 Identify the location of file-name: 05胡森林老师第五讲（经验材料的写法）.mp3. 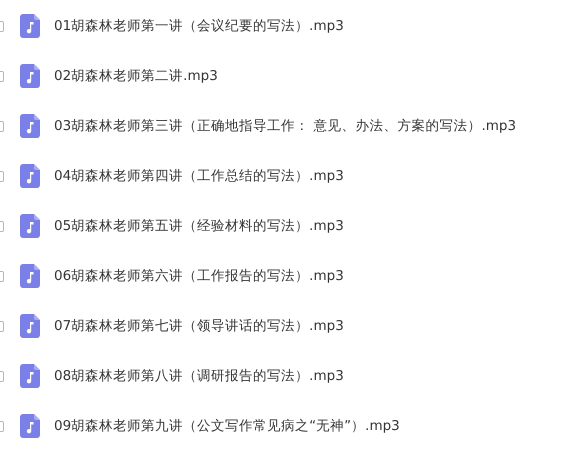
(199, 226).